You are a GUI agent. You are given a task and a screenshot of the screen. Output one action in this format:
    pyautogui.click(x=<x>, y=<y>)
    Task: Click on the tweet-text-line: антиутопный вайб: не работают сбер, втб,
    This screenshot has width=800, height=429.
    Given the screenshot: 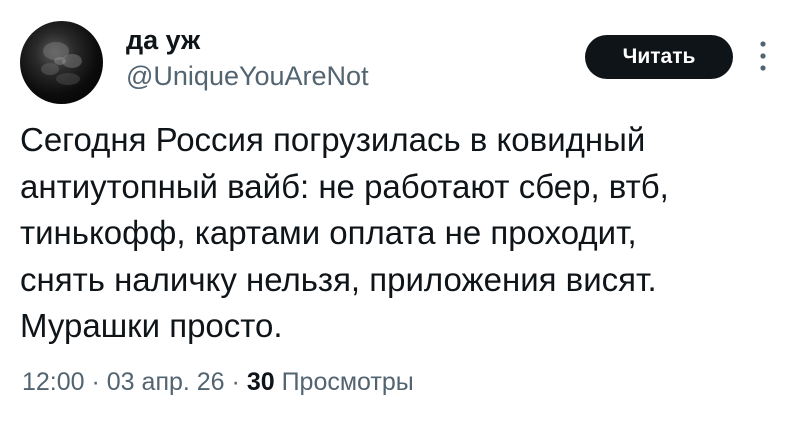 What is the action you would take?
    pyautogui.click(x=344, y=186)
    